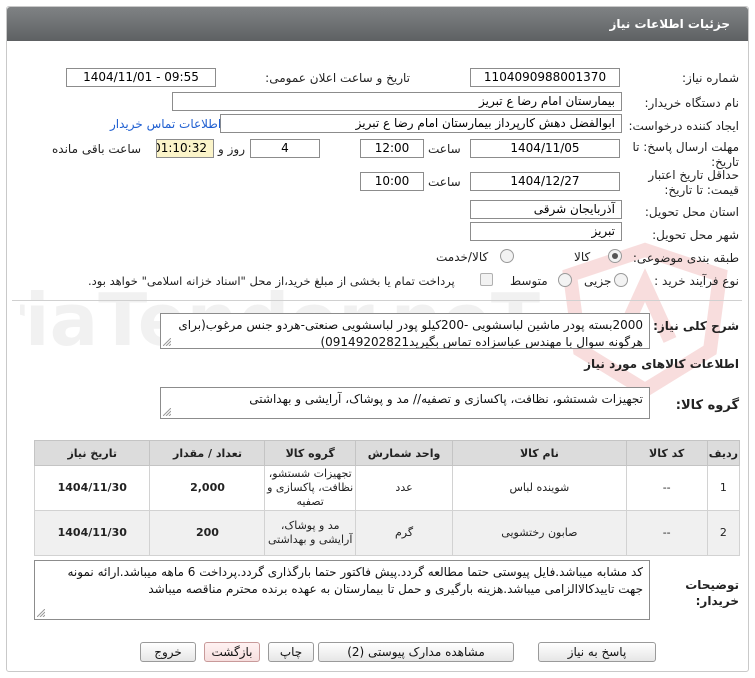 This screenshot has width=755, height=678. I want to click on cell-group: مد و پوشاک، آرایشی و بهداشتی, so click(310, 533).